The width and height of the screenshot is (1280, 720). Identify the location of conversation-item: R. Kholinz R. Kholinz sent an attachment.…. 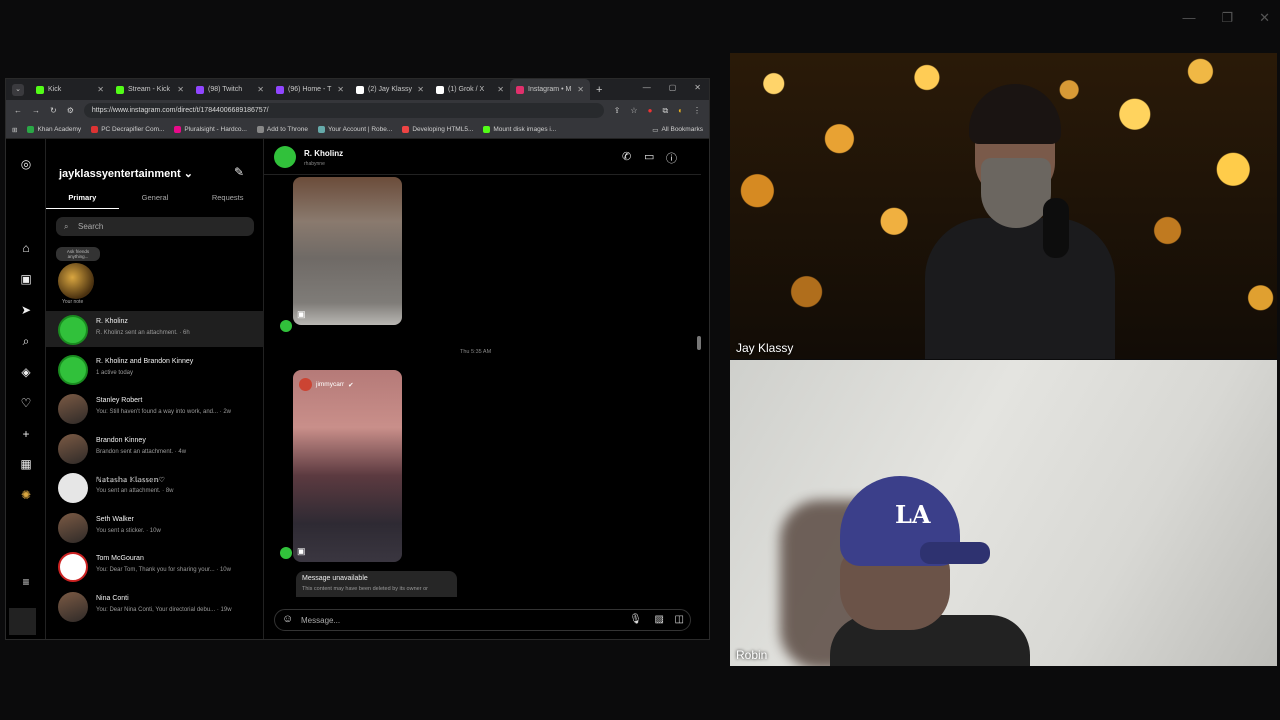
(155, 329).